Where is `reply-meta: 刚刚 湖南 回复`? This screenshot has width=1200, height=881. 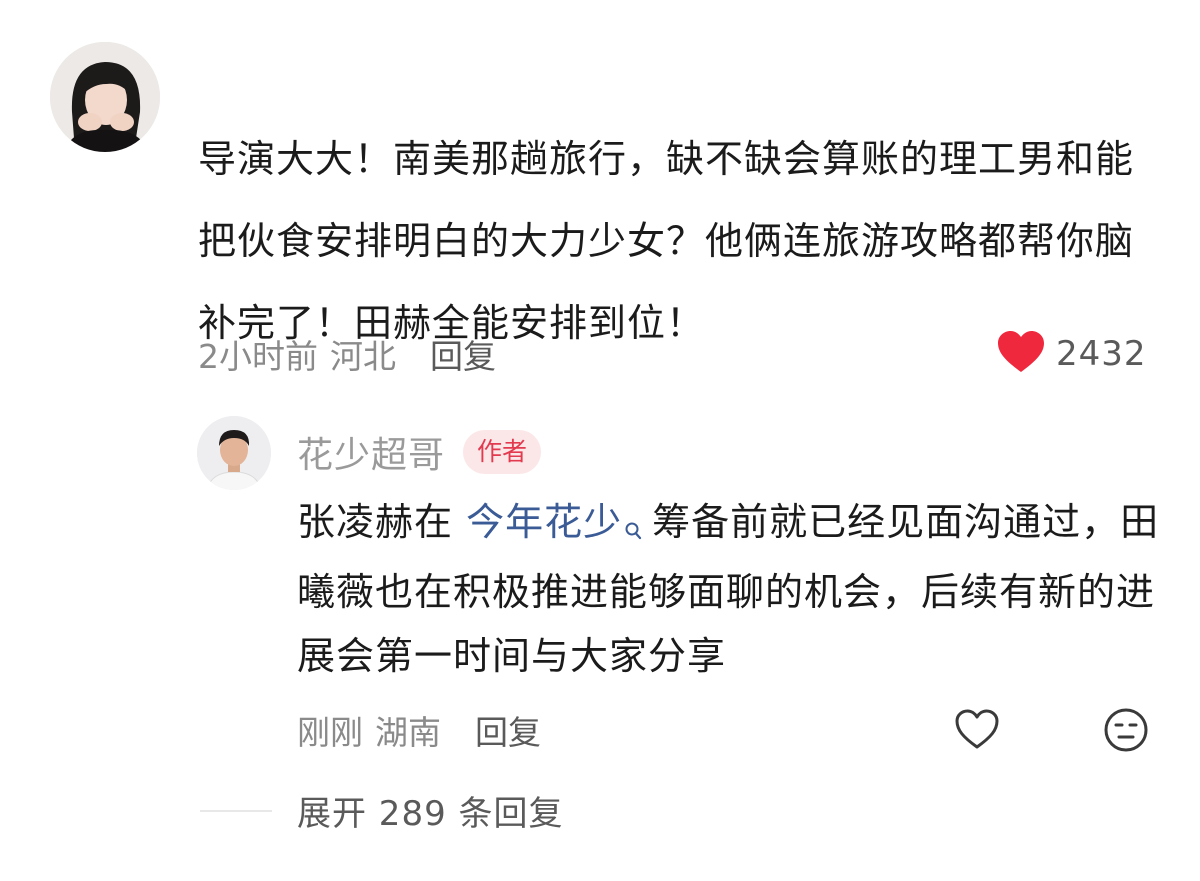
reply-meta: 刚刚 湖南 回复 is located at coordinates (419, 730).